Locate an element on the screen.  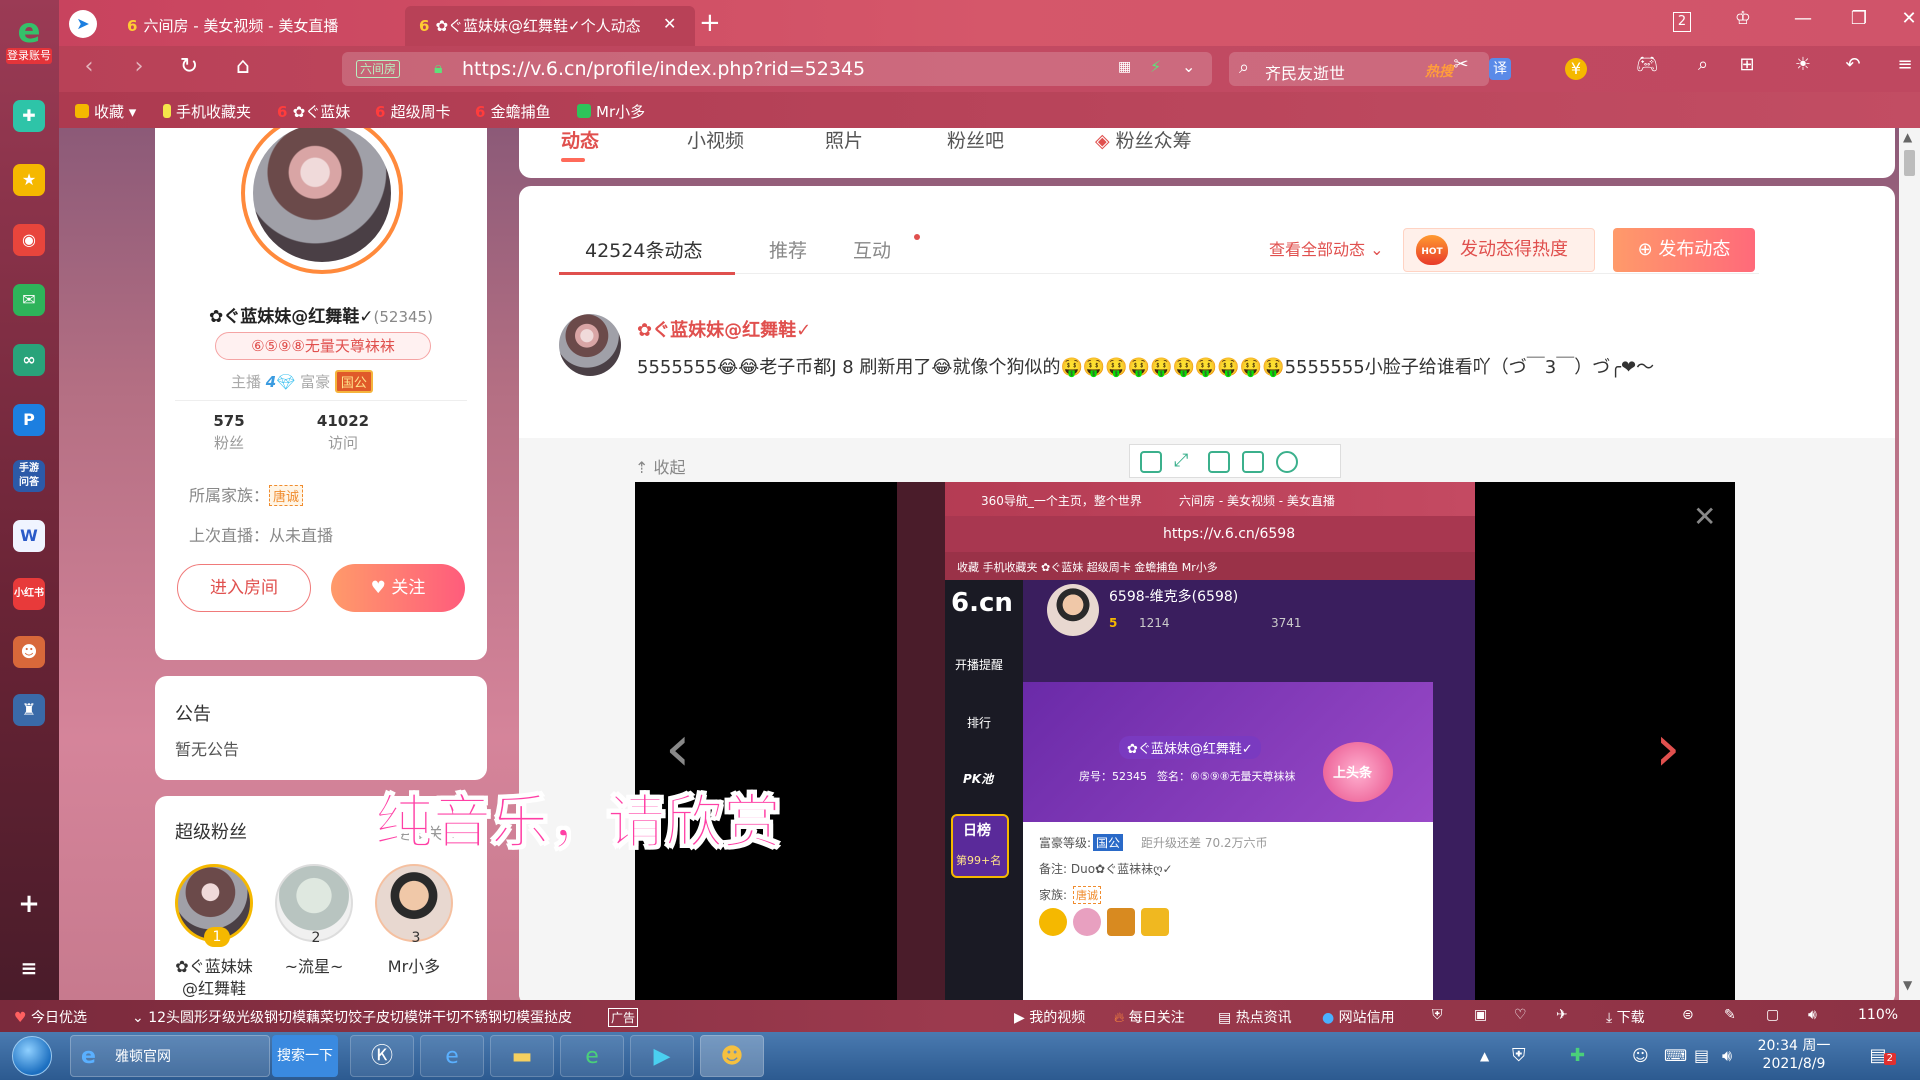
taskbar-search-button: 搜索一下 is located at coordinates (305, 1056).